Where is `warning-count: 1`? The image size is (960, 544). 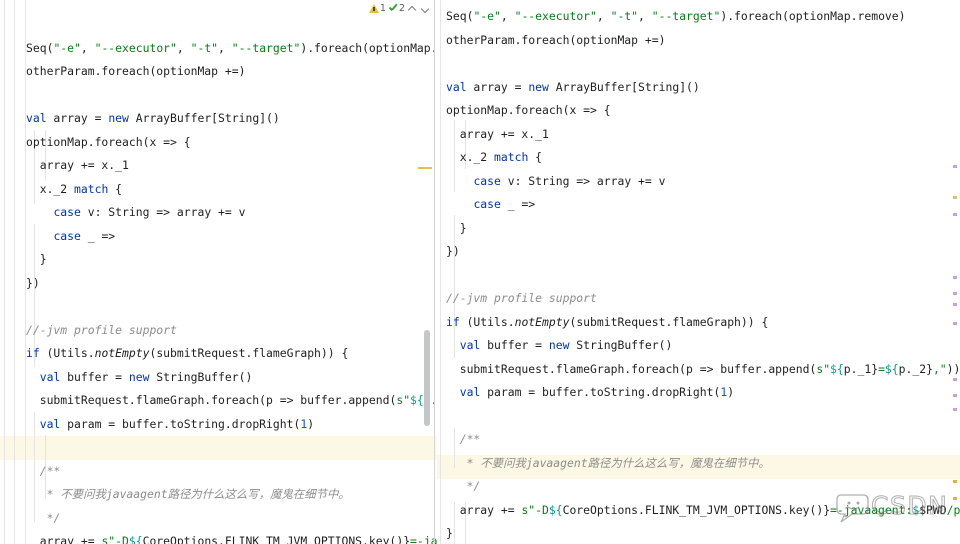
warning-count: 1 is located at coordinates (382, 8).